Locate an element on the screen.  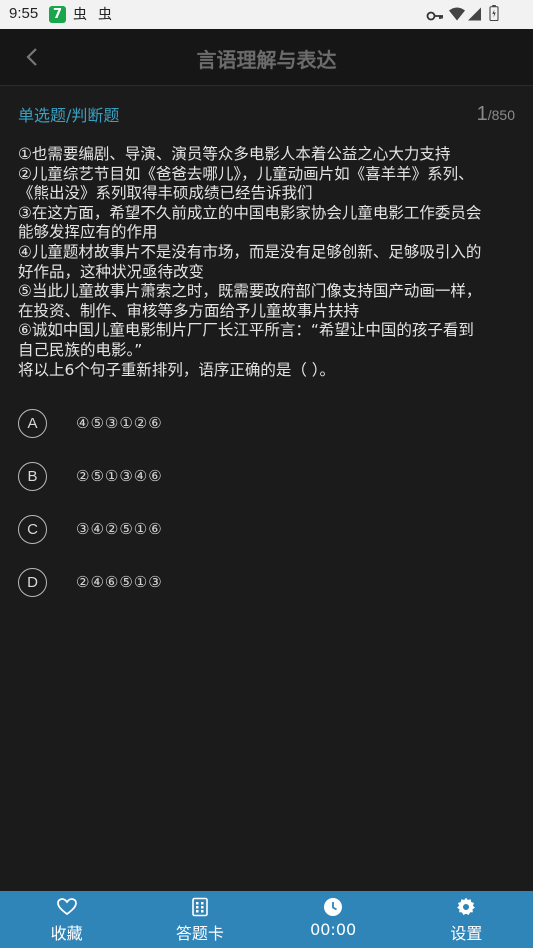
option-letter-a: A is located at coordinates (32, 423).